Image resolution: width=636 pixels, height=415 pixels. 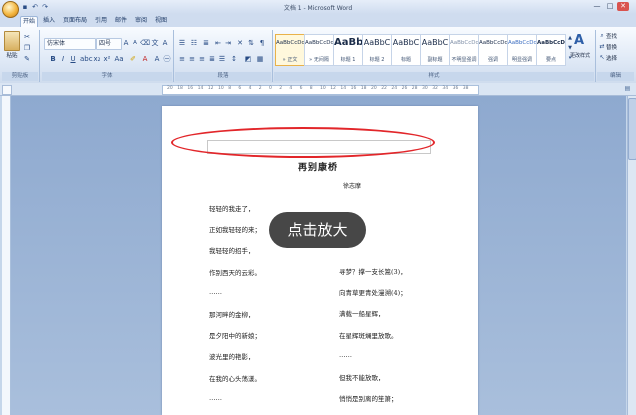 What do you see at coordinates (70, 44) in the screenshot?
I see `font-name-select: 仿宋体` at bounding box center [70, 44].